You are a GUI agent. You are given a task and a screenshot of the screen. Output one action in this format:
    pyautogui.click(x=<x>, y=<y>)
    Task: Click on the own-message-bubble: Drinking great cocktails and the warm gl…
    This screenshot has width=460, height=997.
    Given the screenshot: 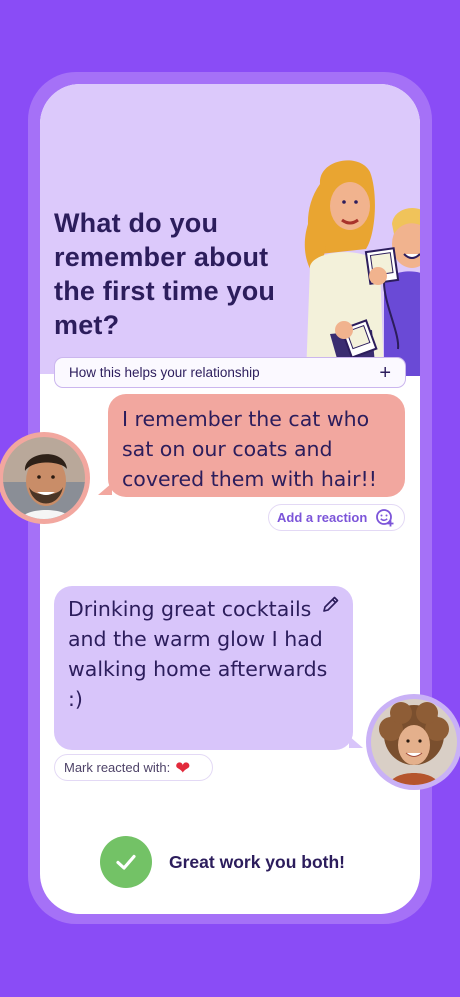 What is the action you would take?
    pyautogui.click(x=208, y=668)
    